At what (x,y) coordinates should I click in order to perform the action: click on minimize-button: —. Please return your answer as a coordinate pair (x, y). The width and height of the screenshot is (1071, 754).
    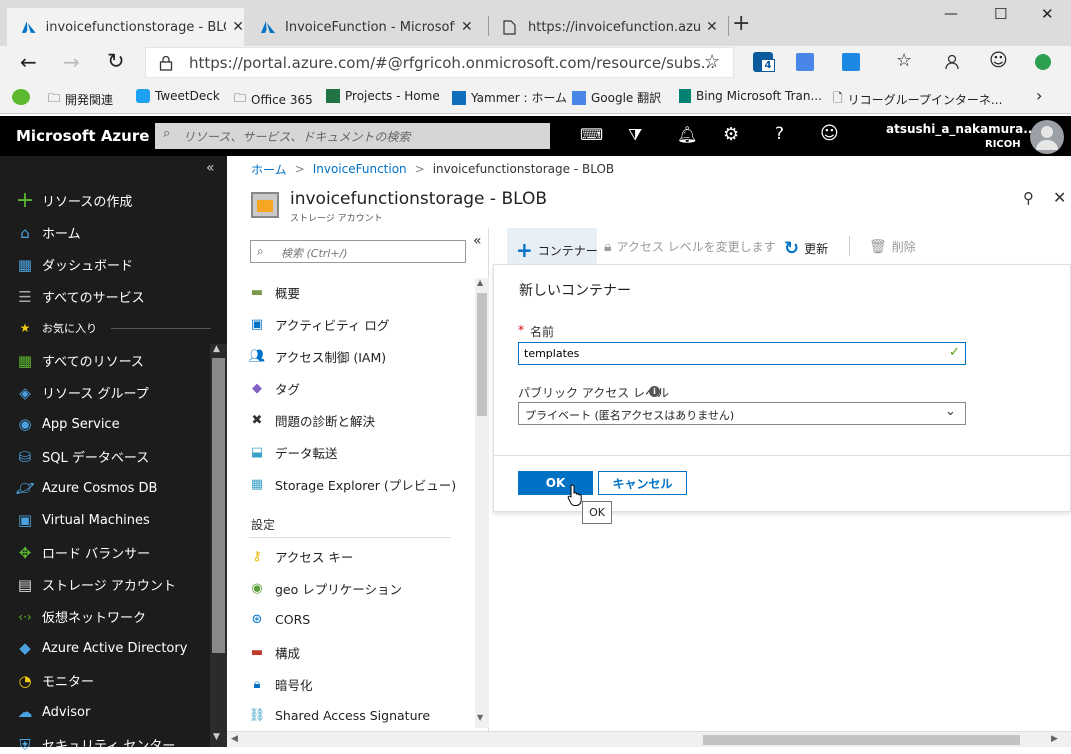
    Looking at the image, I should click on (951, 14).